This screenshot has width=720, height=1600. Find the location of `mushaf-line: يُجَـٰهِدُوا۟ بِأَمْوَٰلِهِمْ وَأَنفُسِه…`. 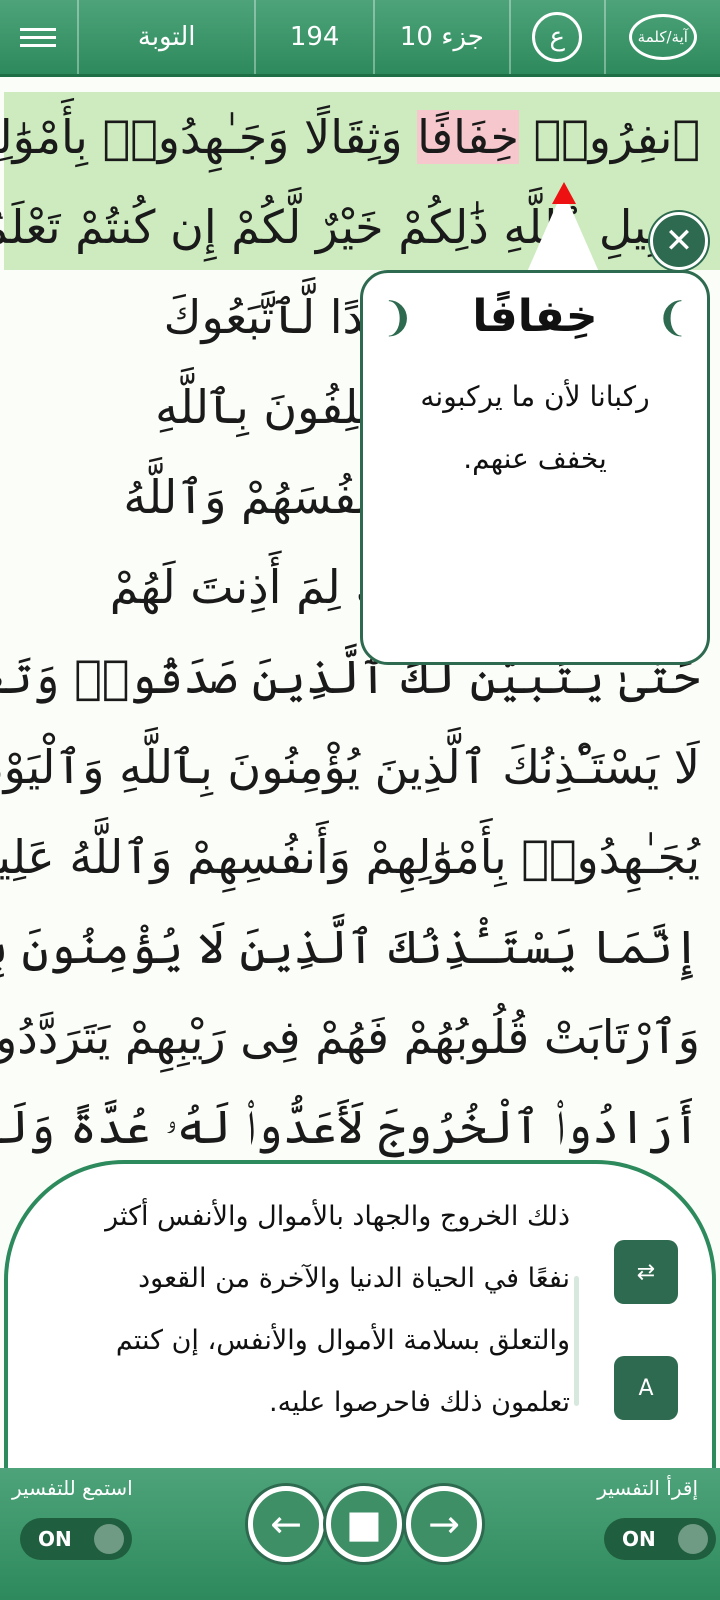

mushaf-line: يُجَـٰهِدُوا۟ بِأَمْوَٰلِهِمْ وَأَنفُسِه… is located at coordinates (360, 857).